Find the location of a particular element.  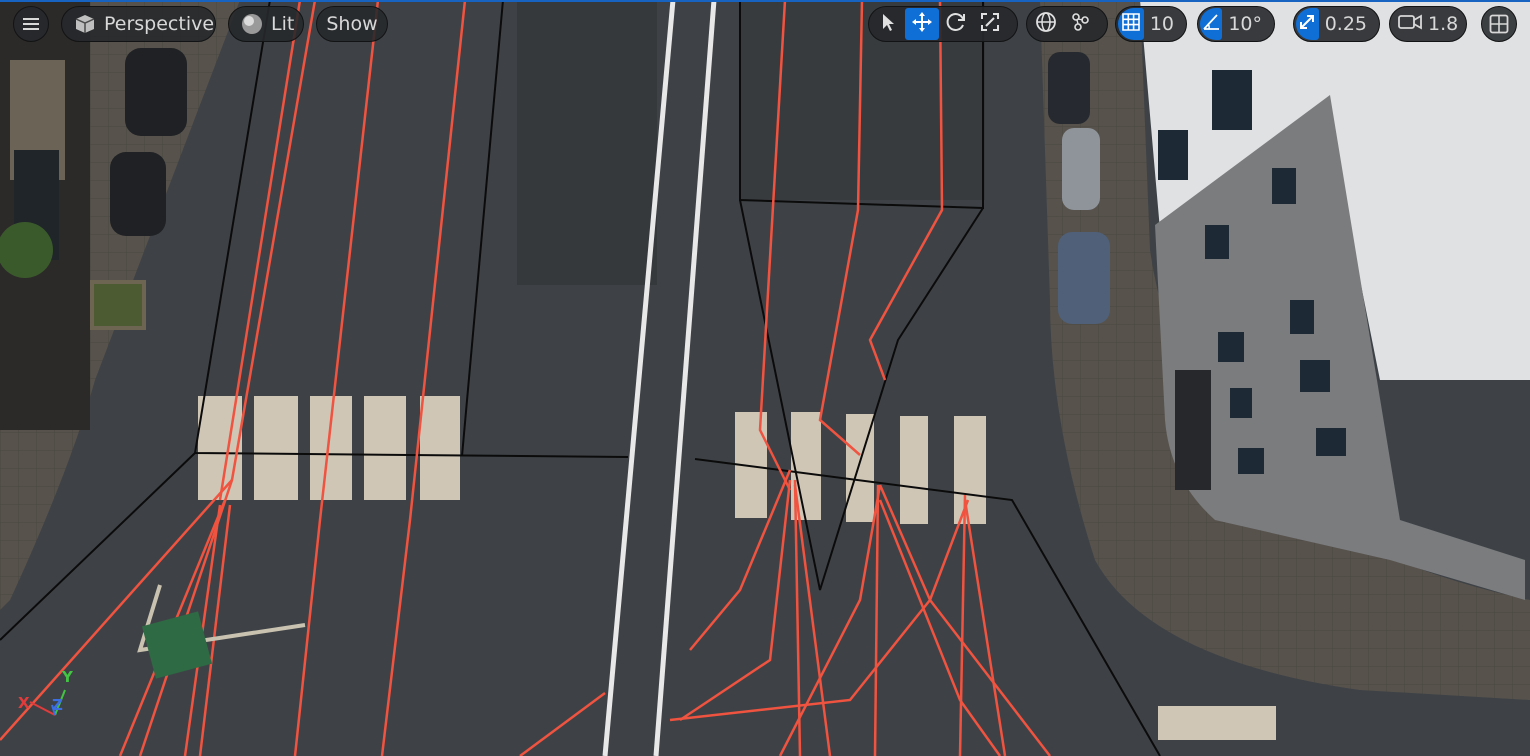

view-mode-label: Perspective is located at coordinates (159, 24).